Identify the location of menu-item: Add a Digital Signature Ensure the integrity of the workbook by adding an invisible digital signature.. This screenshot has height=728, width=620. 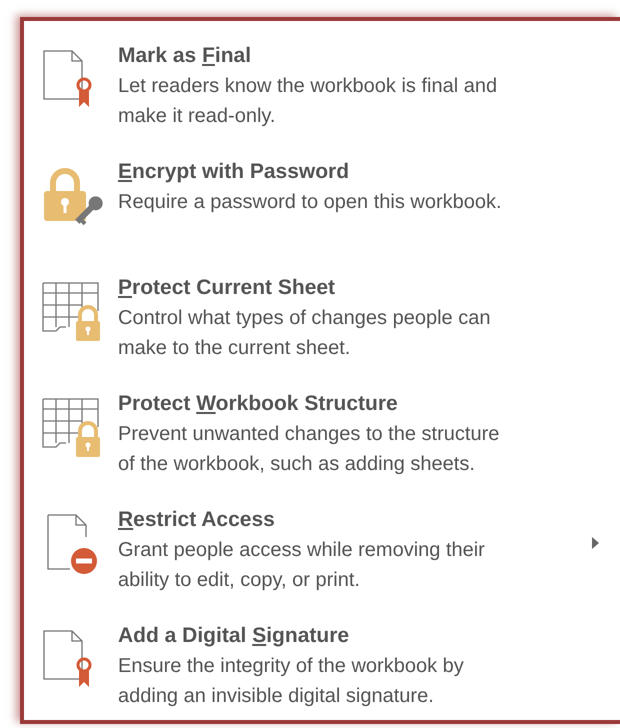
(322, 674).